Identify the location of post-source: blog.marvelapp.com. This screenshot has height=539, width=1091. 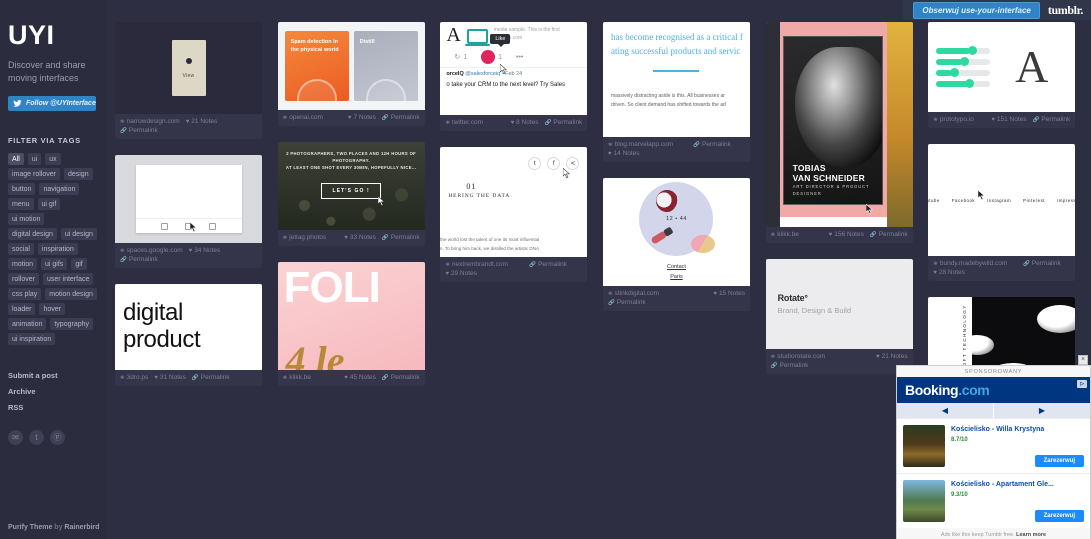
(641, 144).